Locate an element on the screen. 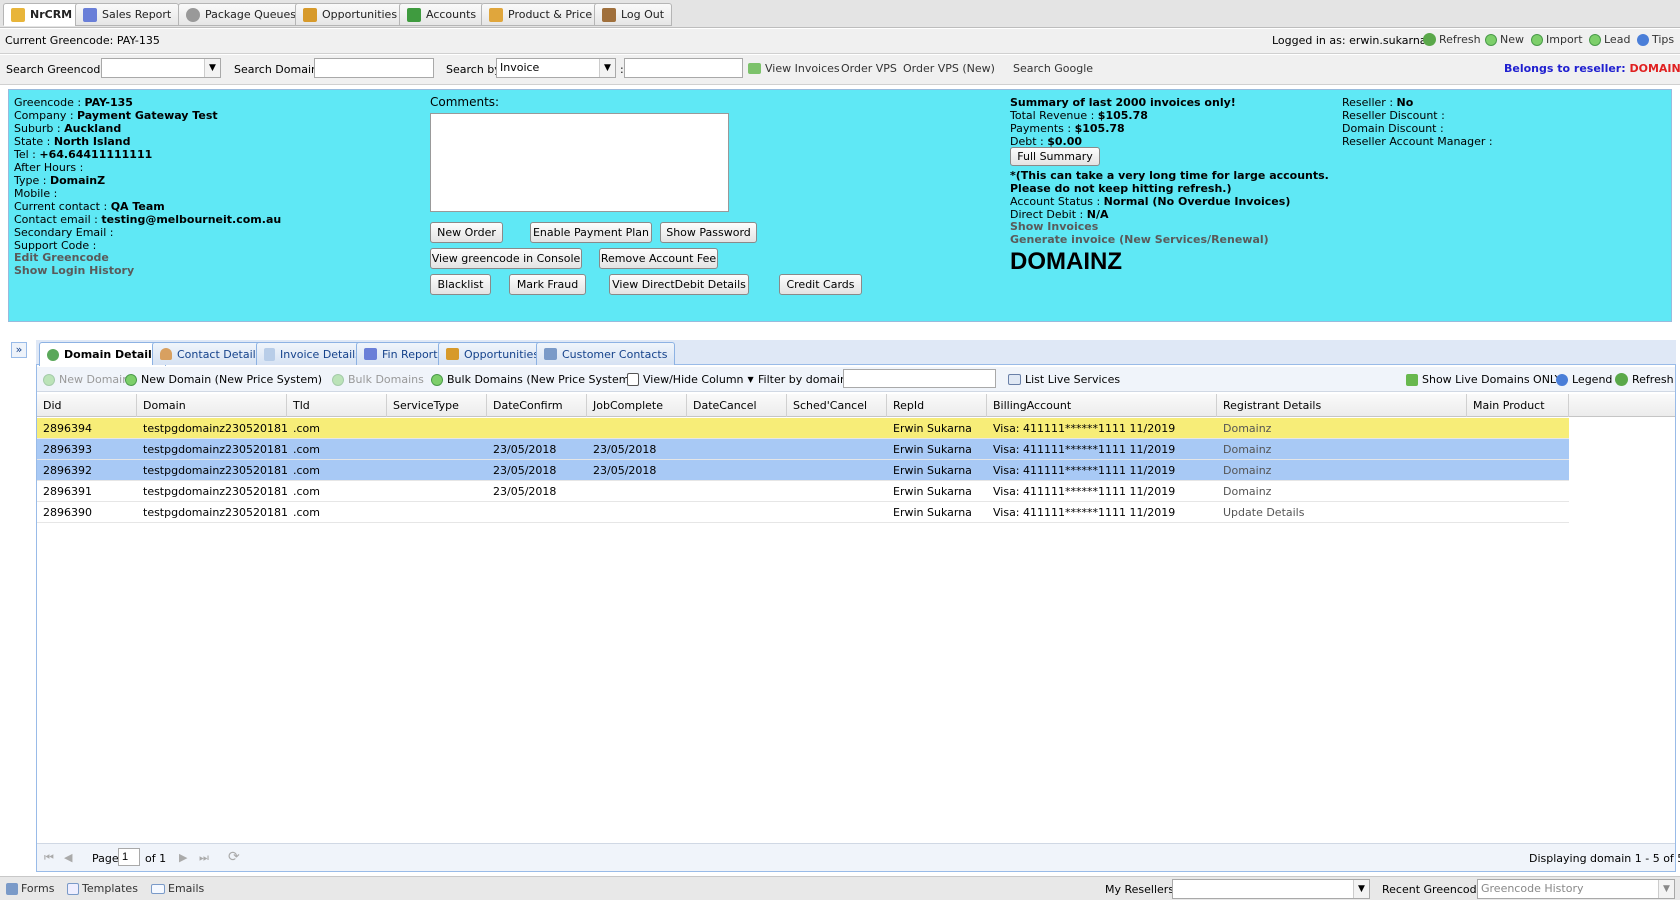 The width and height of the screenshot is (1680, 900). col-domain: Domain is located at coordinates (212, 405).